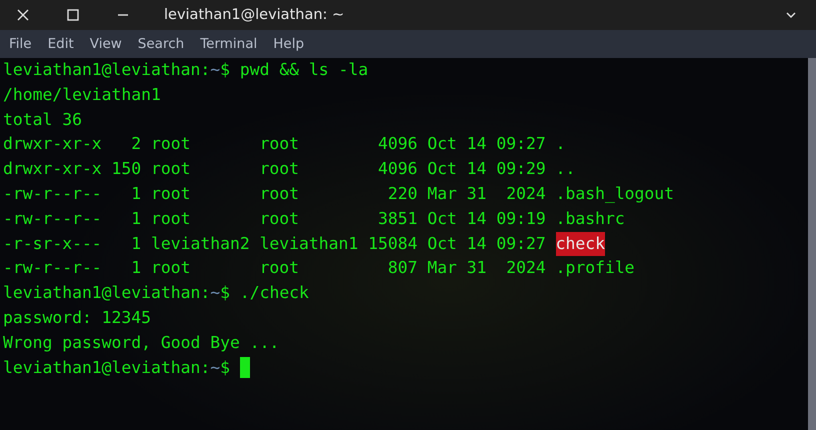 This screenshot has width=816, height=430. What do you see at coordinates (225, 367) in the screenshot?
I see `command-text: $` at bounding box center [225, 367].